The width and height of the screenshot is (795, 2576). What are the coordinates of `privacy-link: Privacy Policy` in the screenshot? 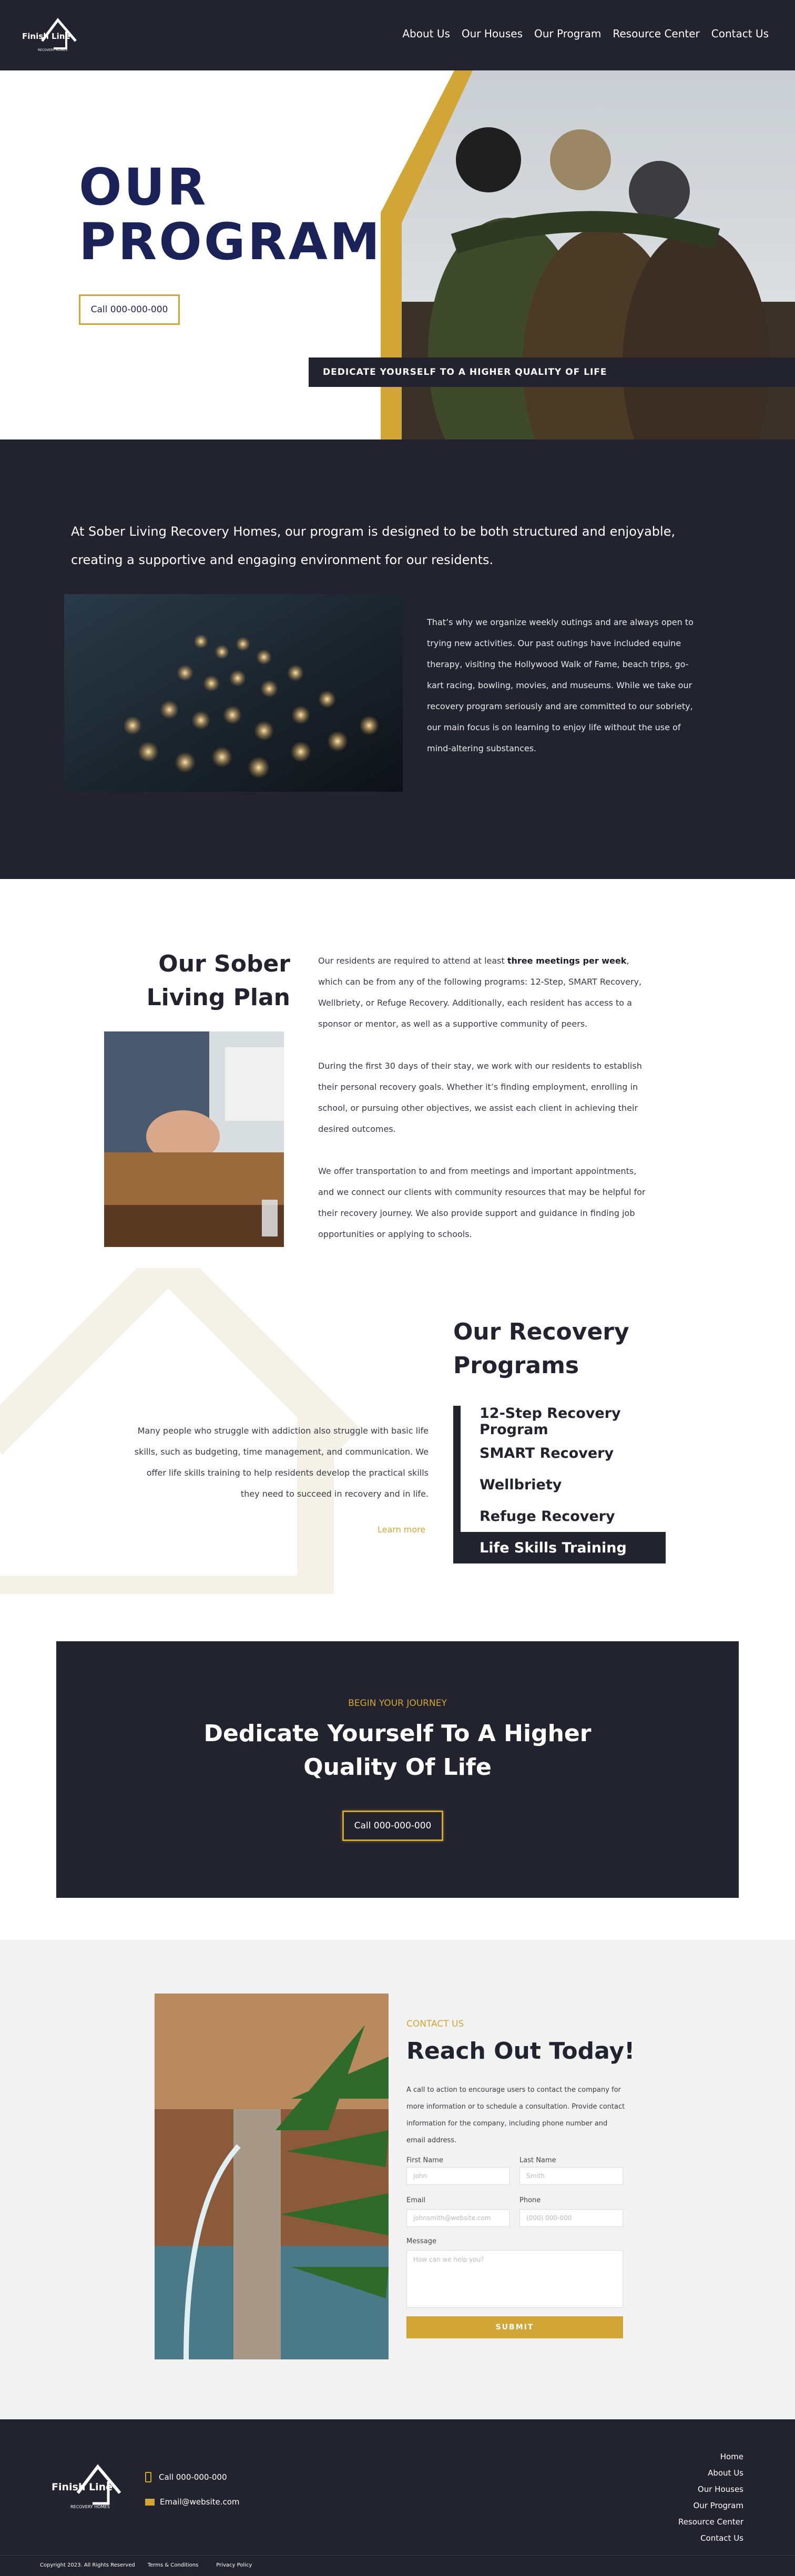 It's located at (234, 2565).